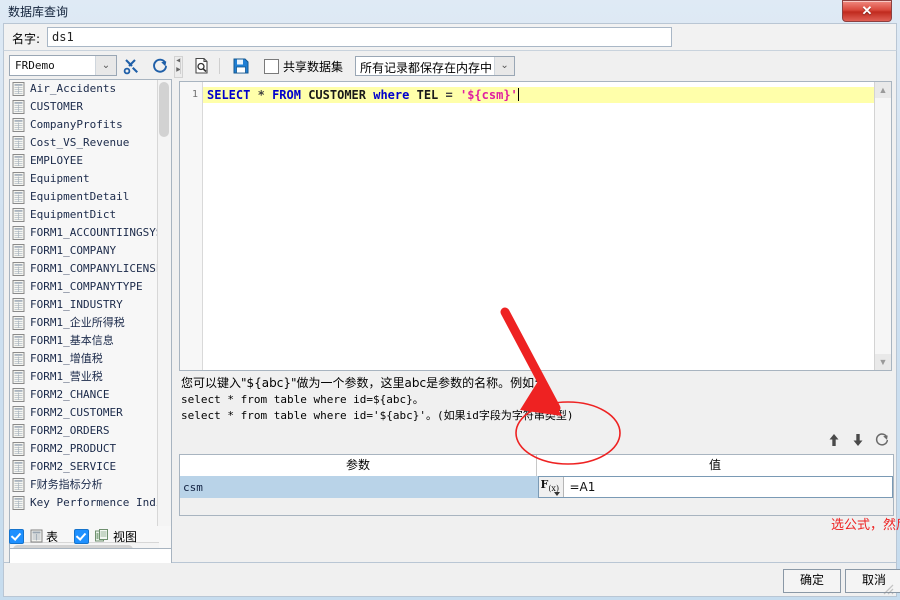 The width and height of the screenshot is (900, 600). What do you see at coordinates (883, 90) in the screenshot?
I see `scroll-up-icon: ▲` at bounding box center [883, 90].